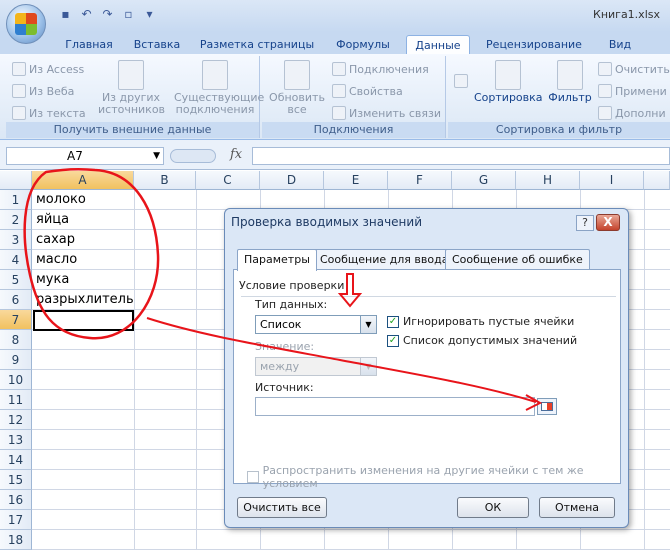 The image size is (670, 550). I want to click on active-cell-a7, so click(83, 320).